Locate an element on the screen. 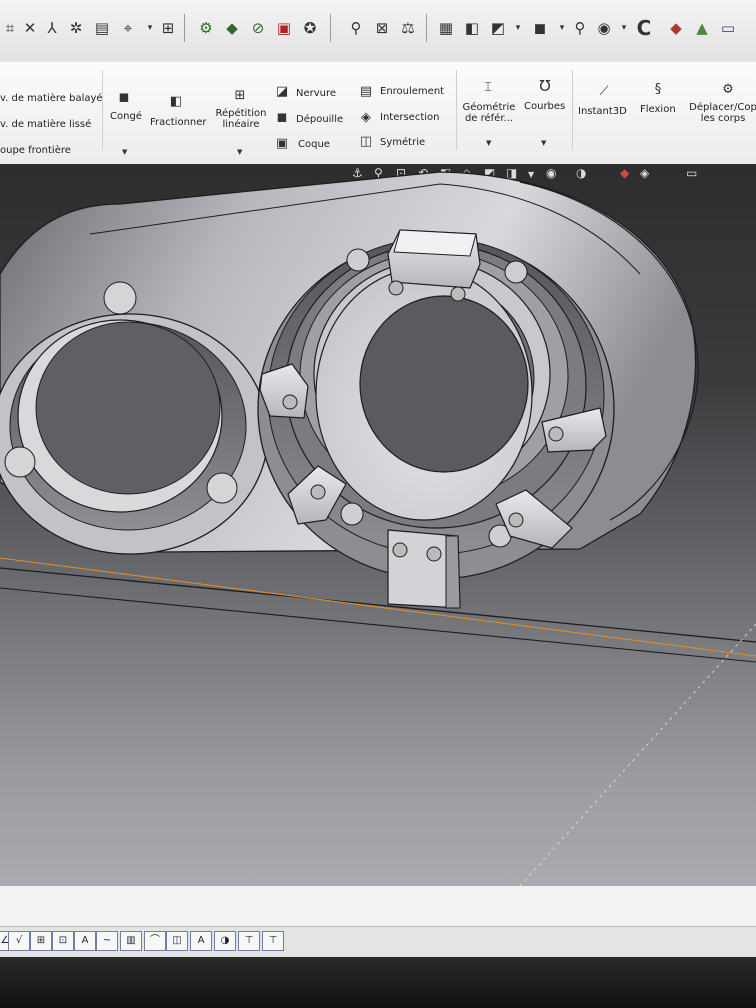 This screenshot has width=756, height=1008. curves-icon: Ʊ is located at coordinates (545, 86).